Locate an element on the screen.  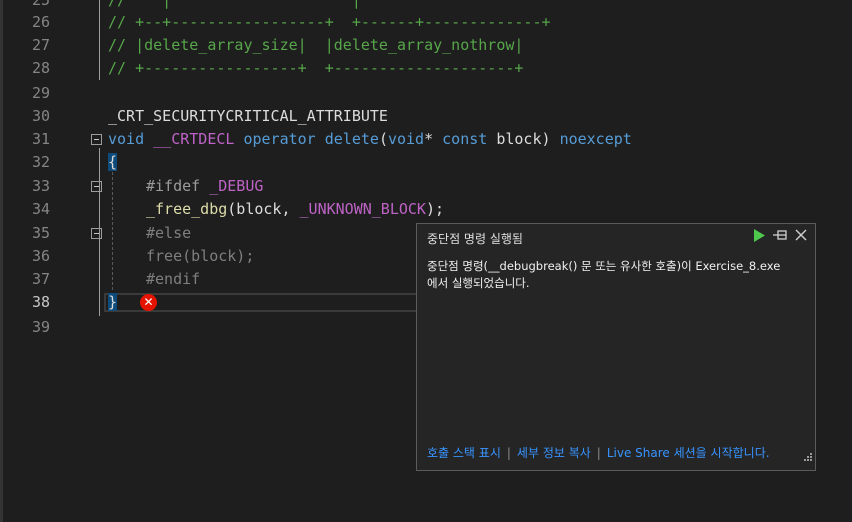
copy-details-link: 세부 정보 복사 is located at coordinates (554, 452).